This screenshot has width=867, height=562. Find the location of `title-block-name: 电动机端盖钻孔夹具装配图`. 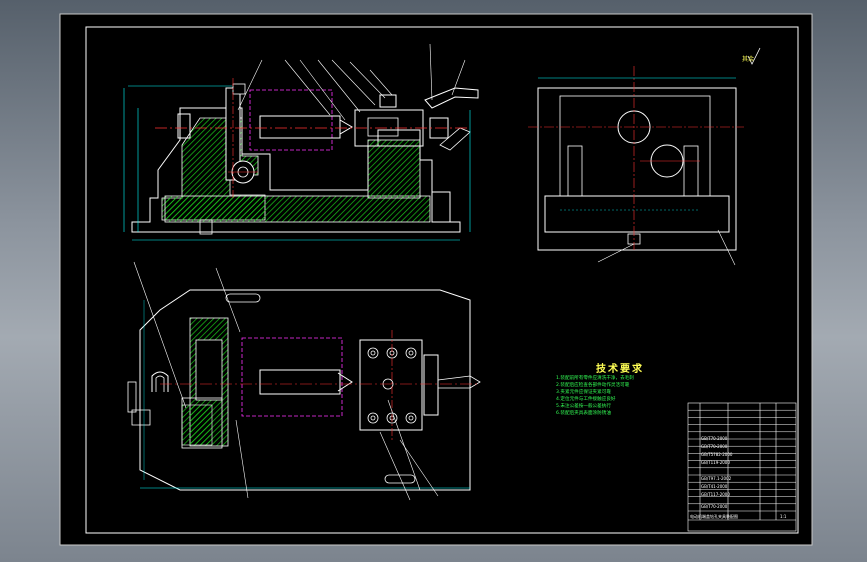

title-block-name: 电动机端盖钻孔夹具装配图 is located at coordinates (714, 516).